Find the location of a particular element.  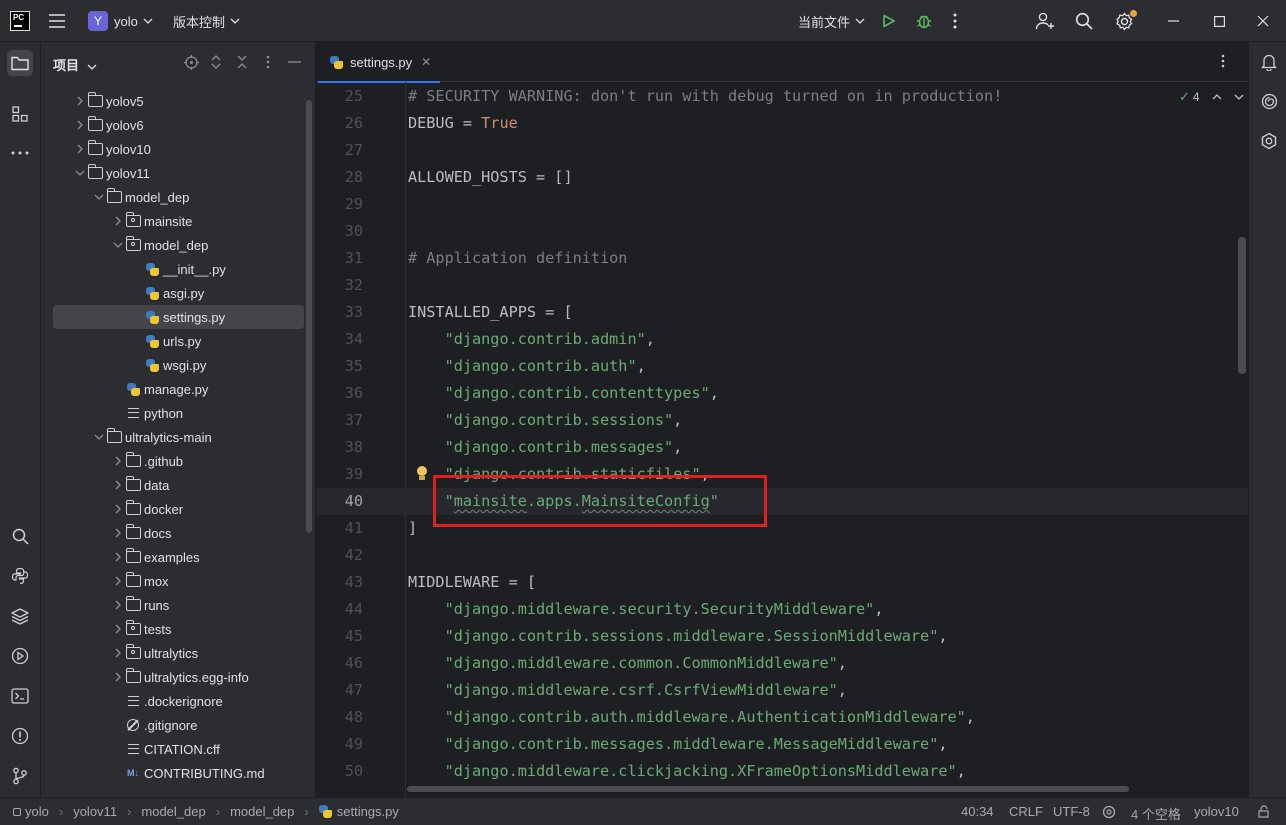

breadcrumb-item: model_dep is located at coordinates (173, 811).